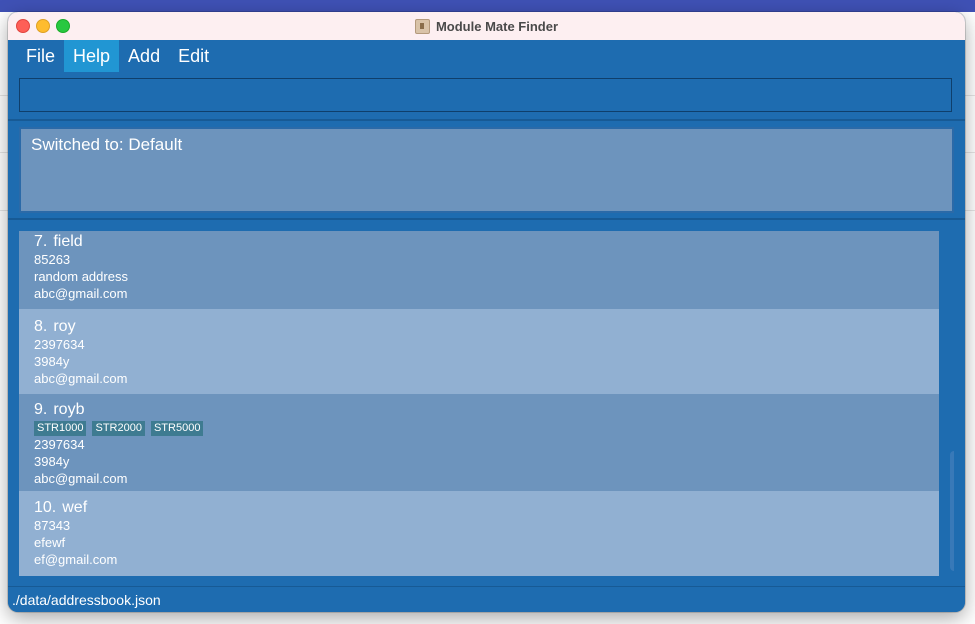  What do you see at coordinates (177, 428) in the screenshot?
I see `tag-badge: STR5000` at bounding box center [177, 428].